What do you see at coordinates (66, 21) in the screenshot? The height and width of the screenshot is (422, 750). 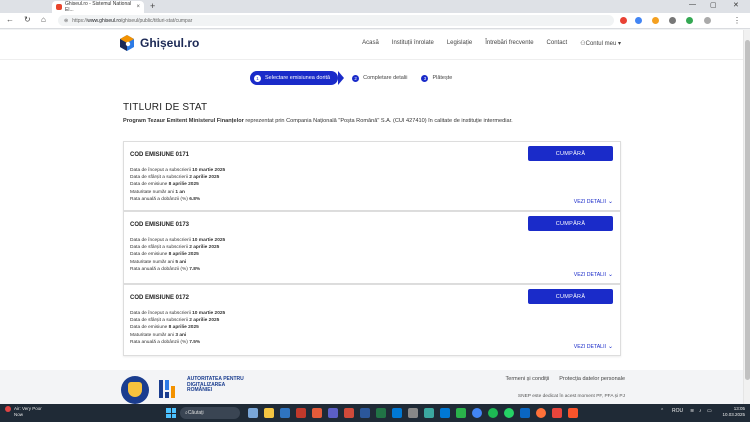 I see `site-info-icon: ⊜` at bounding box center [66, 21].